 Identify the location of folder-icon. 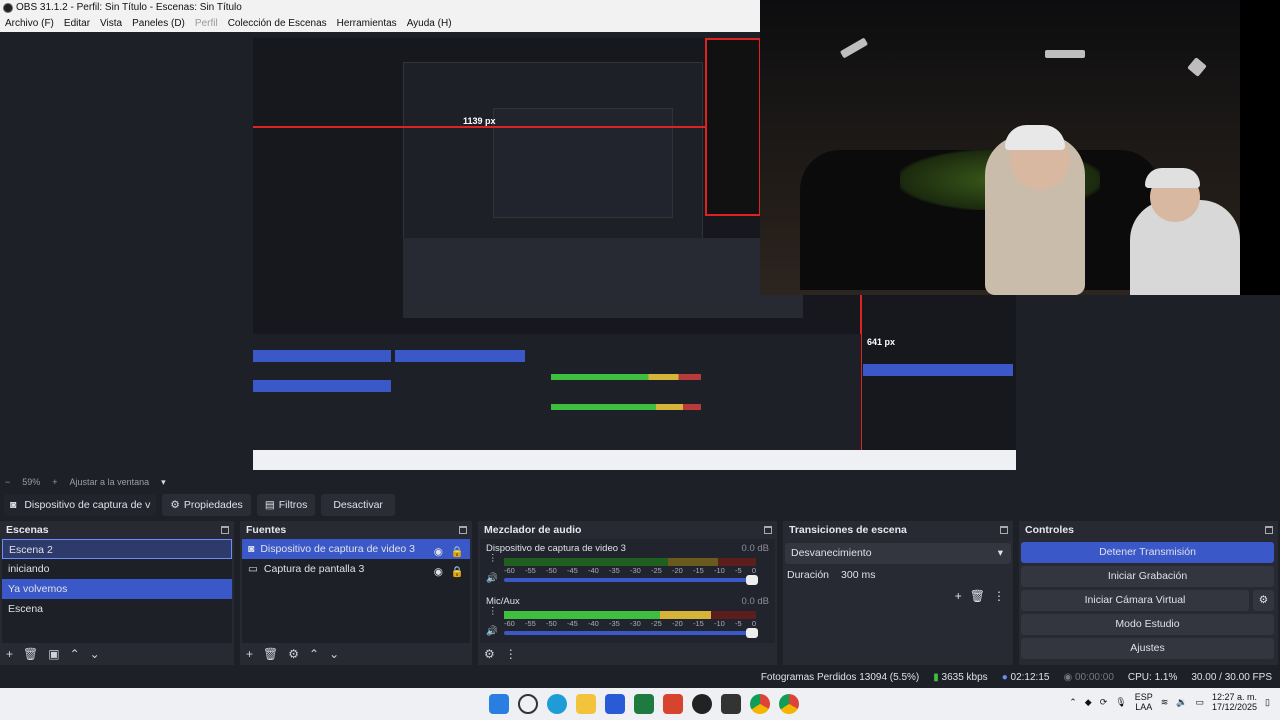
(585, 704).